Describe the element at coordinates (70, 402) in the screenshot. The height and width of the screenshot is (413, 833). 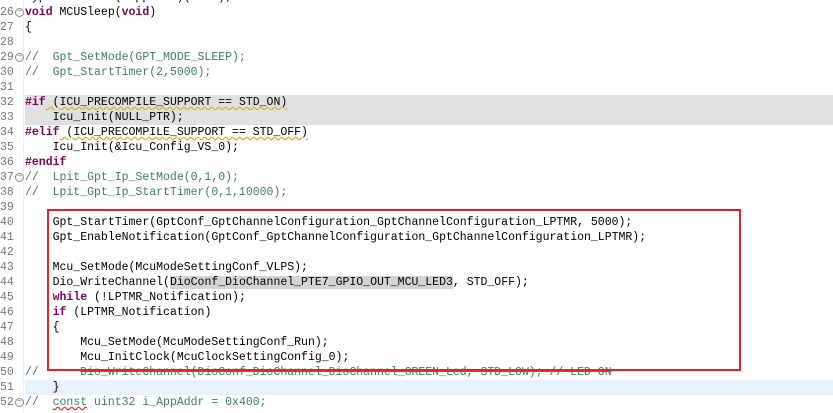
I see `code-token: const` at that location.